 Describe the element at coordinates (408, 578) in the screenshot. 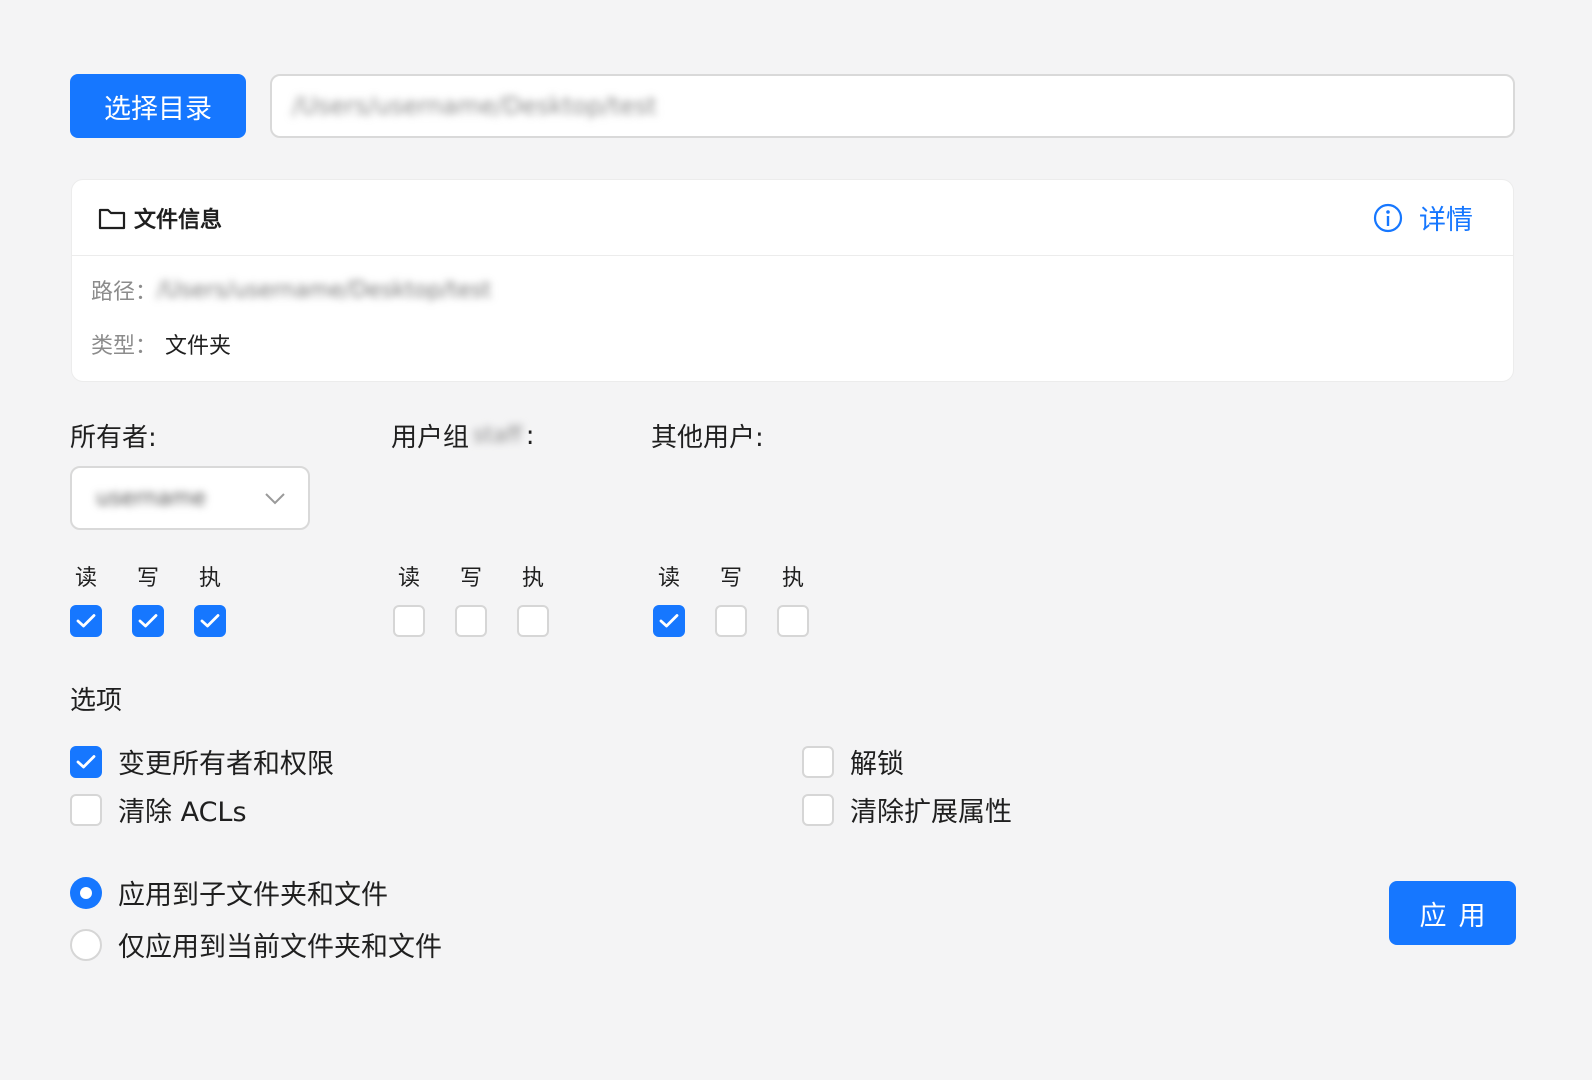

I see `group-read-label: 读` at that location.